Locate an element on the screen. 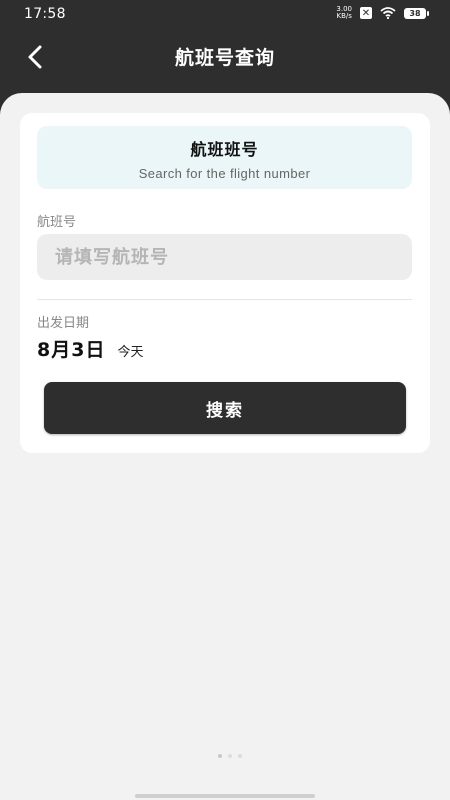 The image size is (450, 800). close-notification-icon: ✕ is located at coordinates (366, 13).